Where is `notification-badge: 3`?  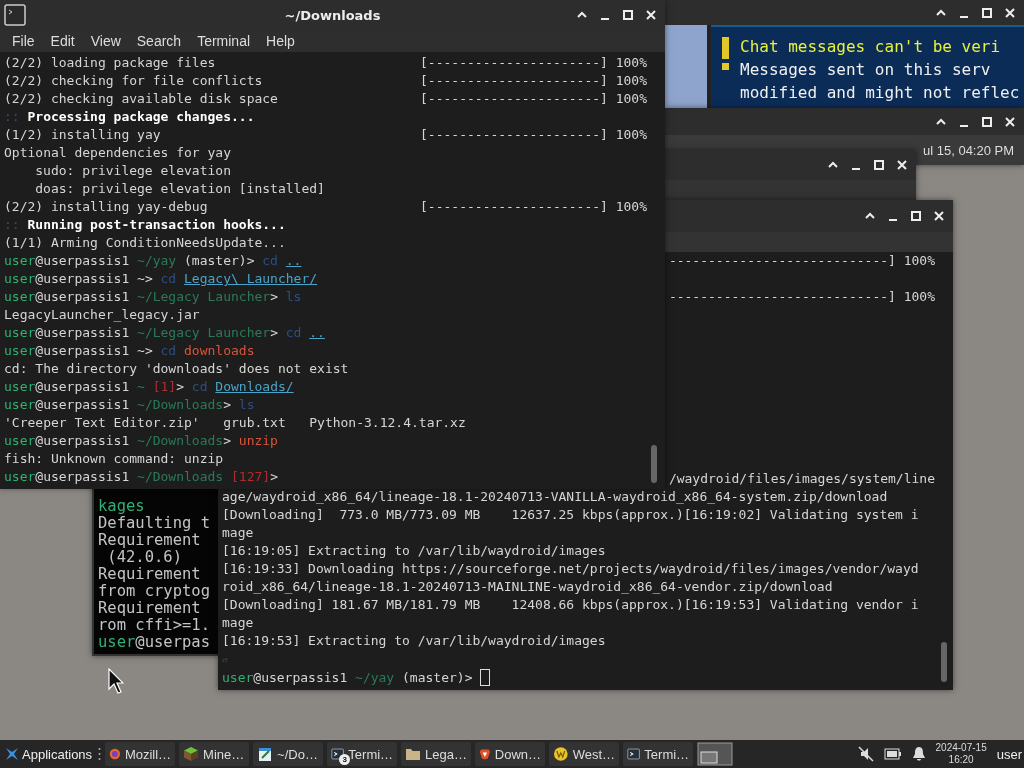
notification-badge: 3 is located at coordinates (345, 759).